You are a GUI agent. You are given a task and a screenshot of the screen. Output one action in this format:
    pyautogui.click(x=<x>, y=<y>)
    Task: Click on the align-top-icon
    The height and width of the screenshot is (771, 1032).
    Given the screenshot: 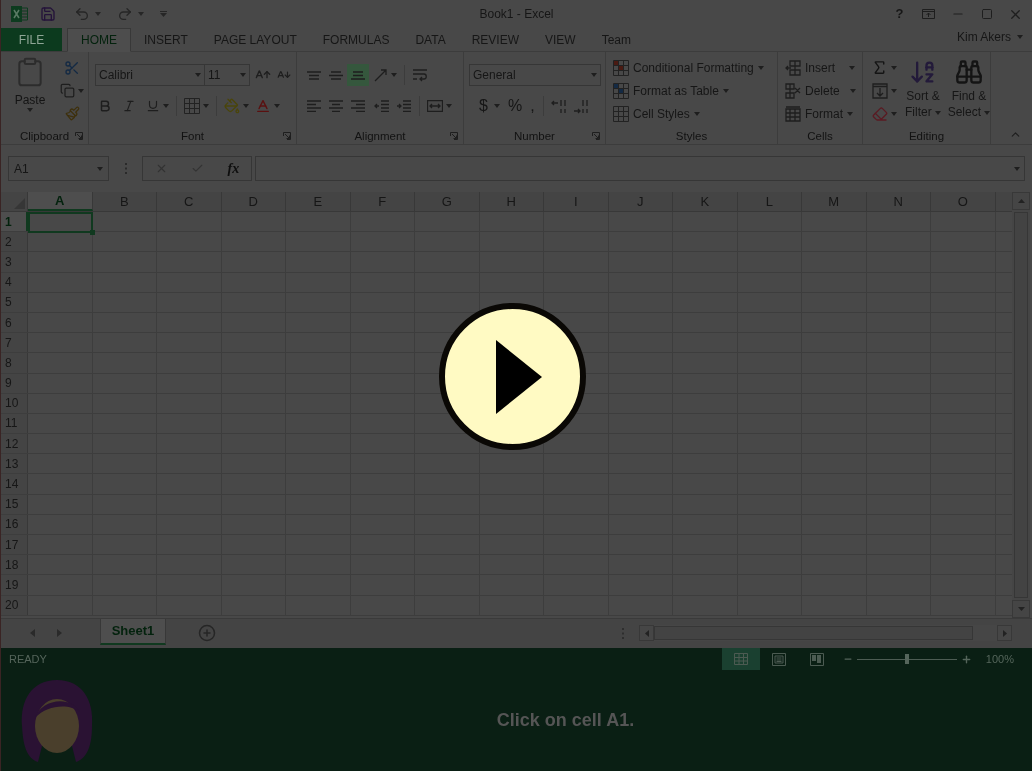 What is the action you would take?
    pyautogui.click(x=314, y=75)
    